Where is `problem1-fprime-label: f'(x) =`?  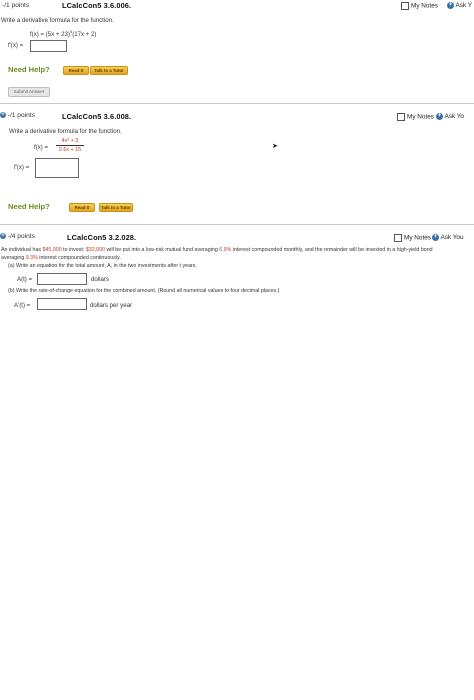 problem1-fprime-label: f'(x) = is located at coordinates (16, 45).